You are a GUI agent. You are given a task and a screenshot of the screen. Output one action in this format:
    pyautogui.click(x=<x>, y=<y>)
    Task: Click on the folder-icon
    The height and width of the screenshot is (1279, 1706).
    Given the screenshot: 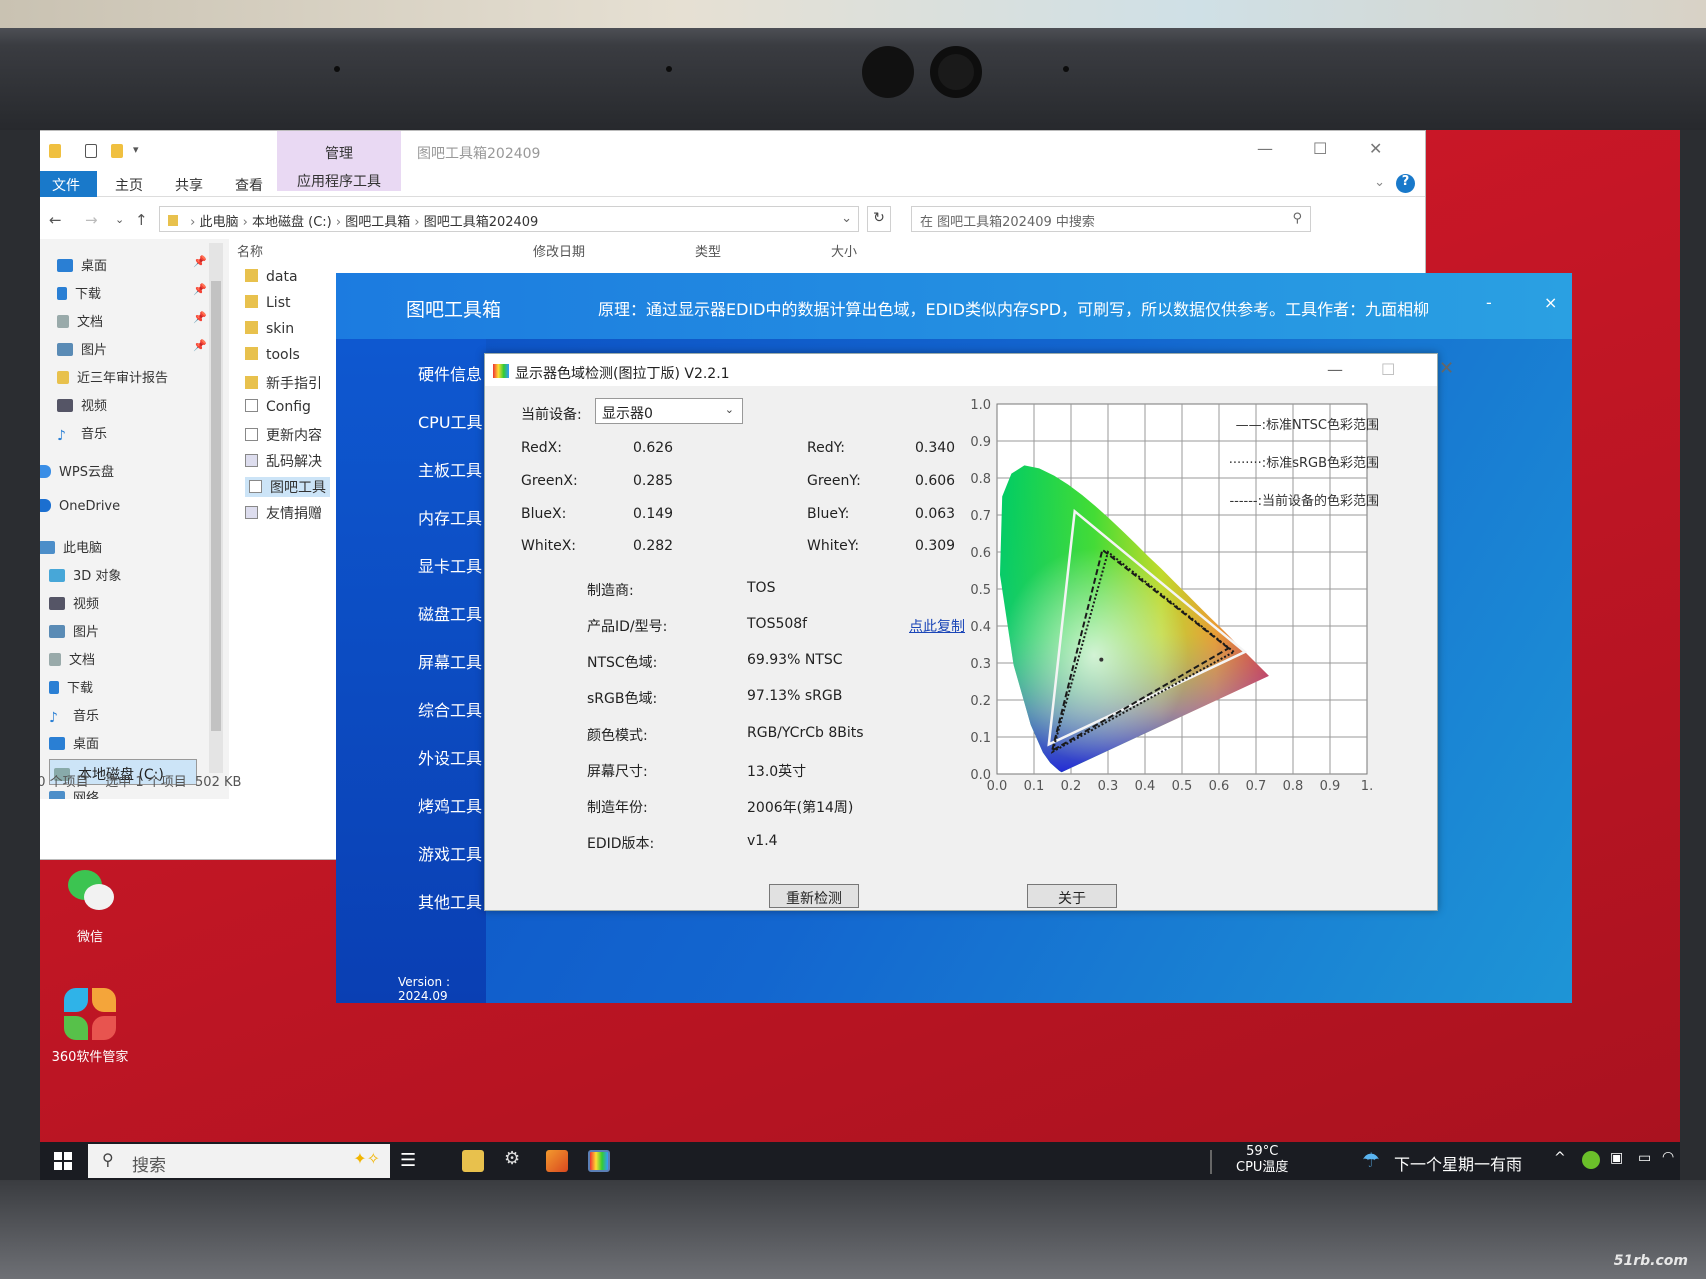 What is the action you would take?
    pyautogui.click(x=251, y=301)
    